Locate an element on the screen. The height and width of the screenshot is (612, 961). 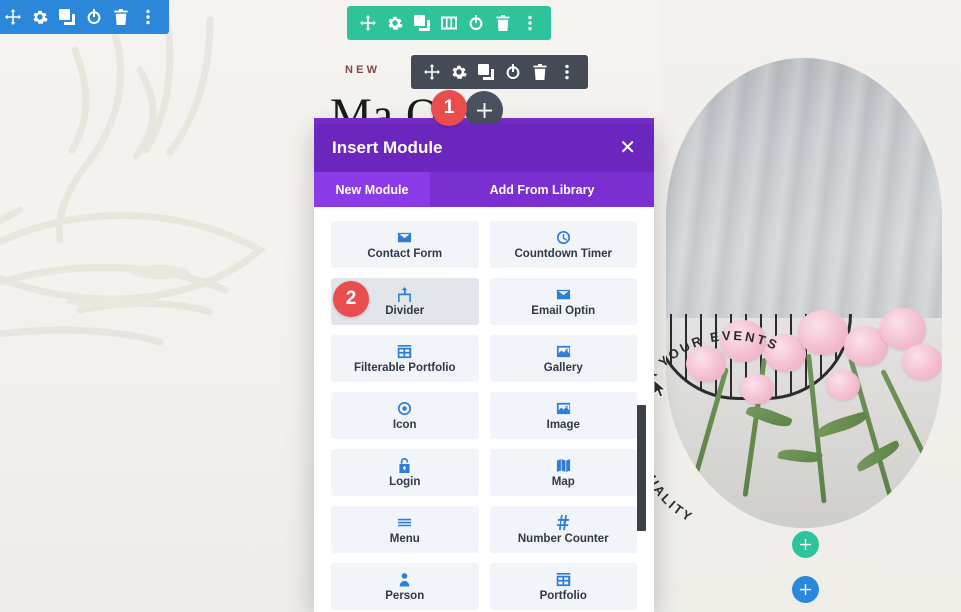
module-tile-gallery: Gallery is located at coordinates (563, 358).